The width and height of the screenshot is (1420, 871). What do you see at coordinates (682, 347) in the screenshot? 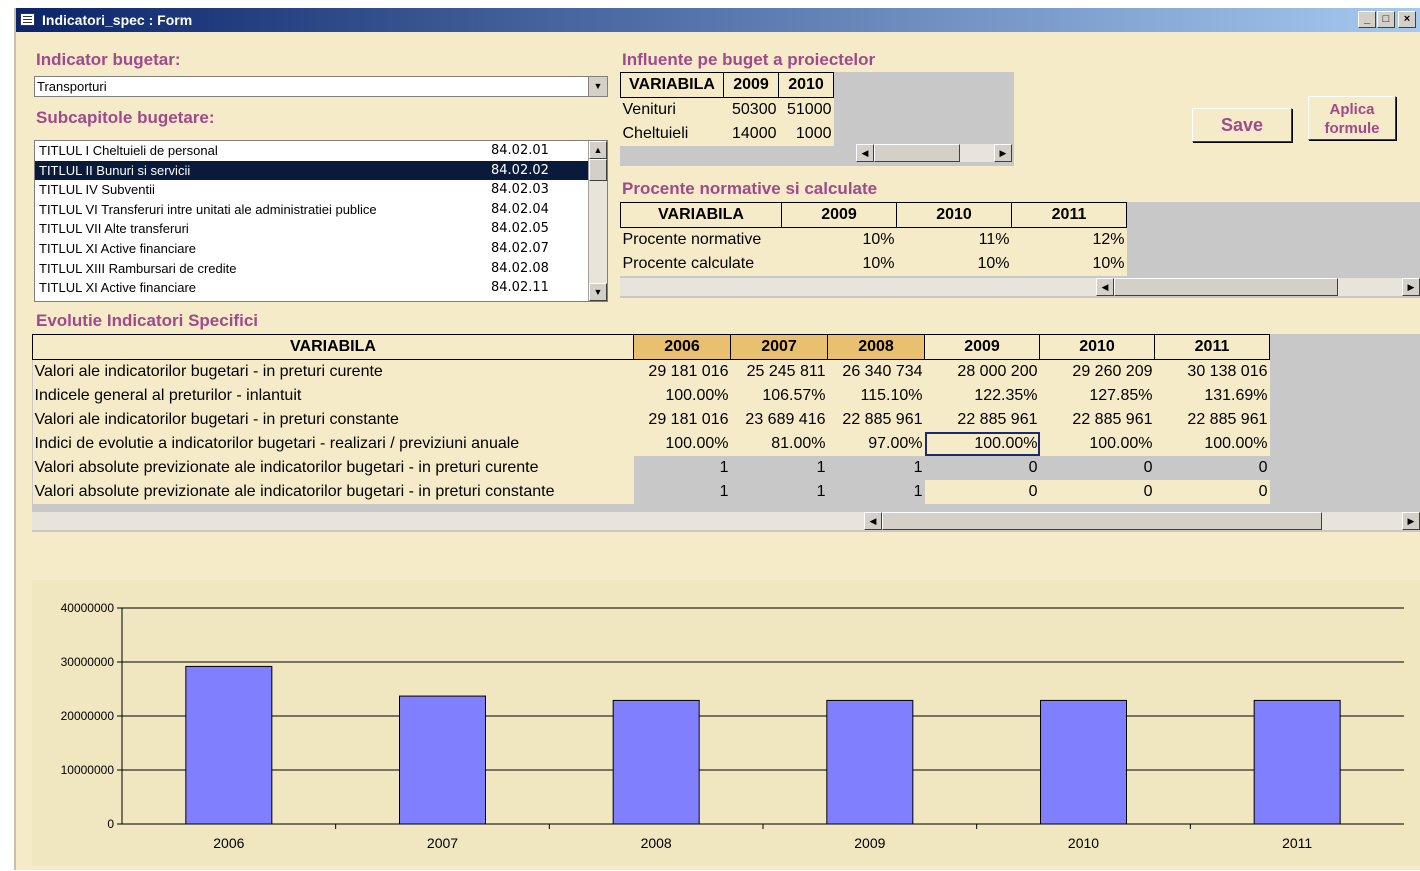
I see `column-header: 2006` at bounding box center [682, 347].